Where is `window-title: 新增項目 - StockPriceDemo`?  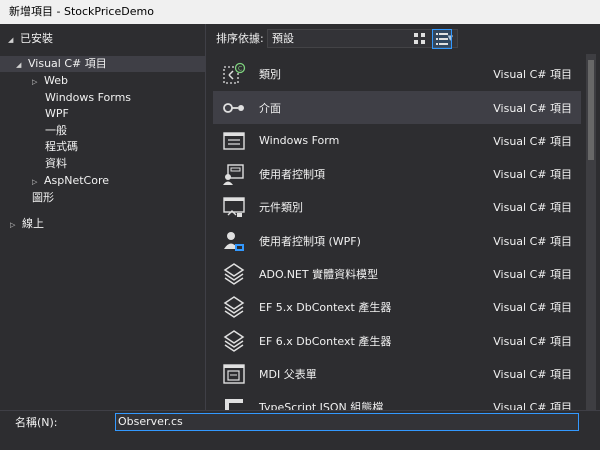 window-title: 新增項目 - StockPriceDemo is located at coordinates (300, 12).